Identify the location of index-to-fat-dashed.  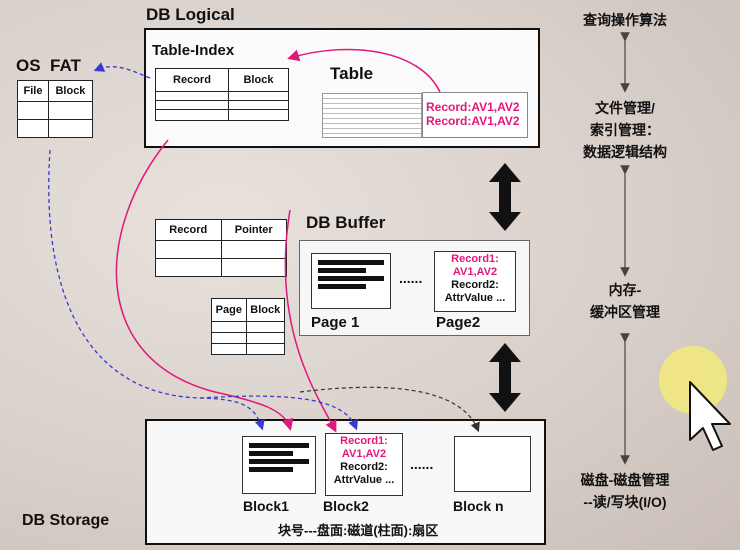
(122, 70).